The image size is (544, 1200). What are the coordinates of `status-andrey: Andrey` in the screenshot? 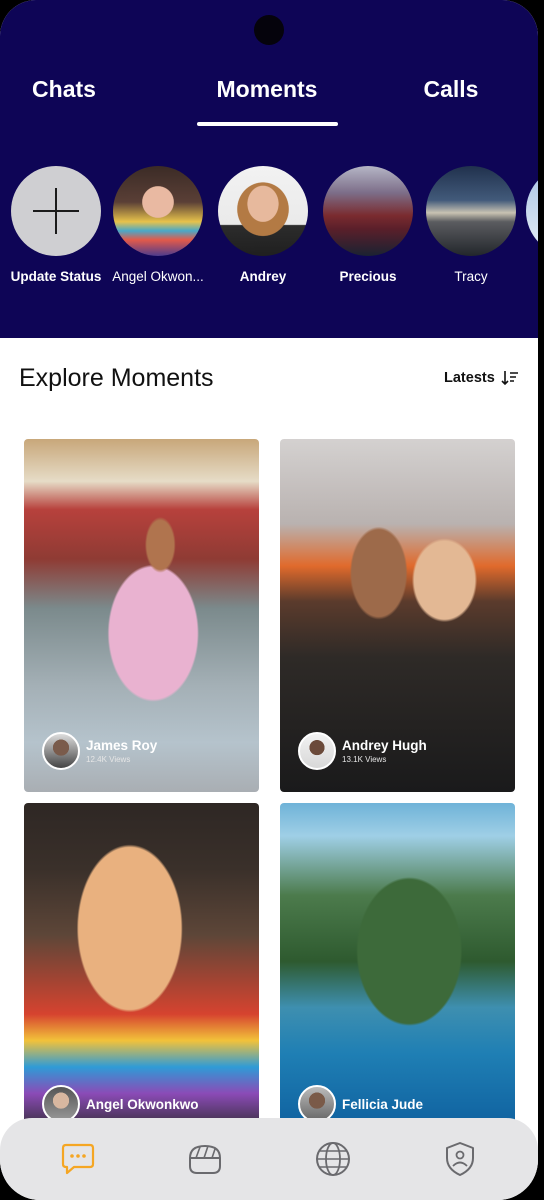 It's located at (263, 225).